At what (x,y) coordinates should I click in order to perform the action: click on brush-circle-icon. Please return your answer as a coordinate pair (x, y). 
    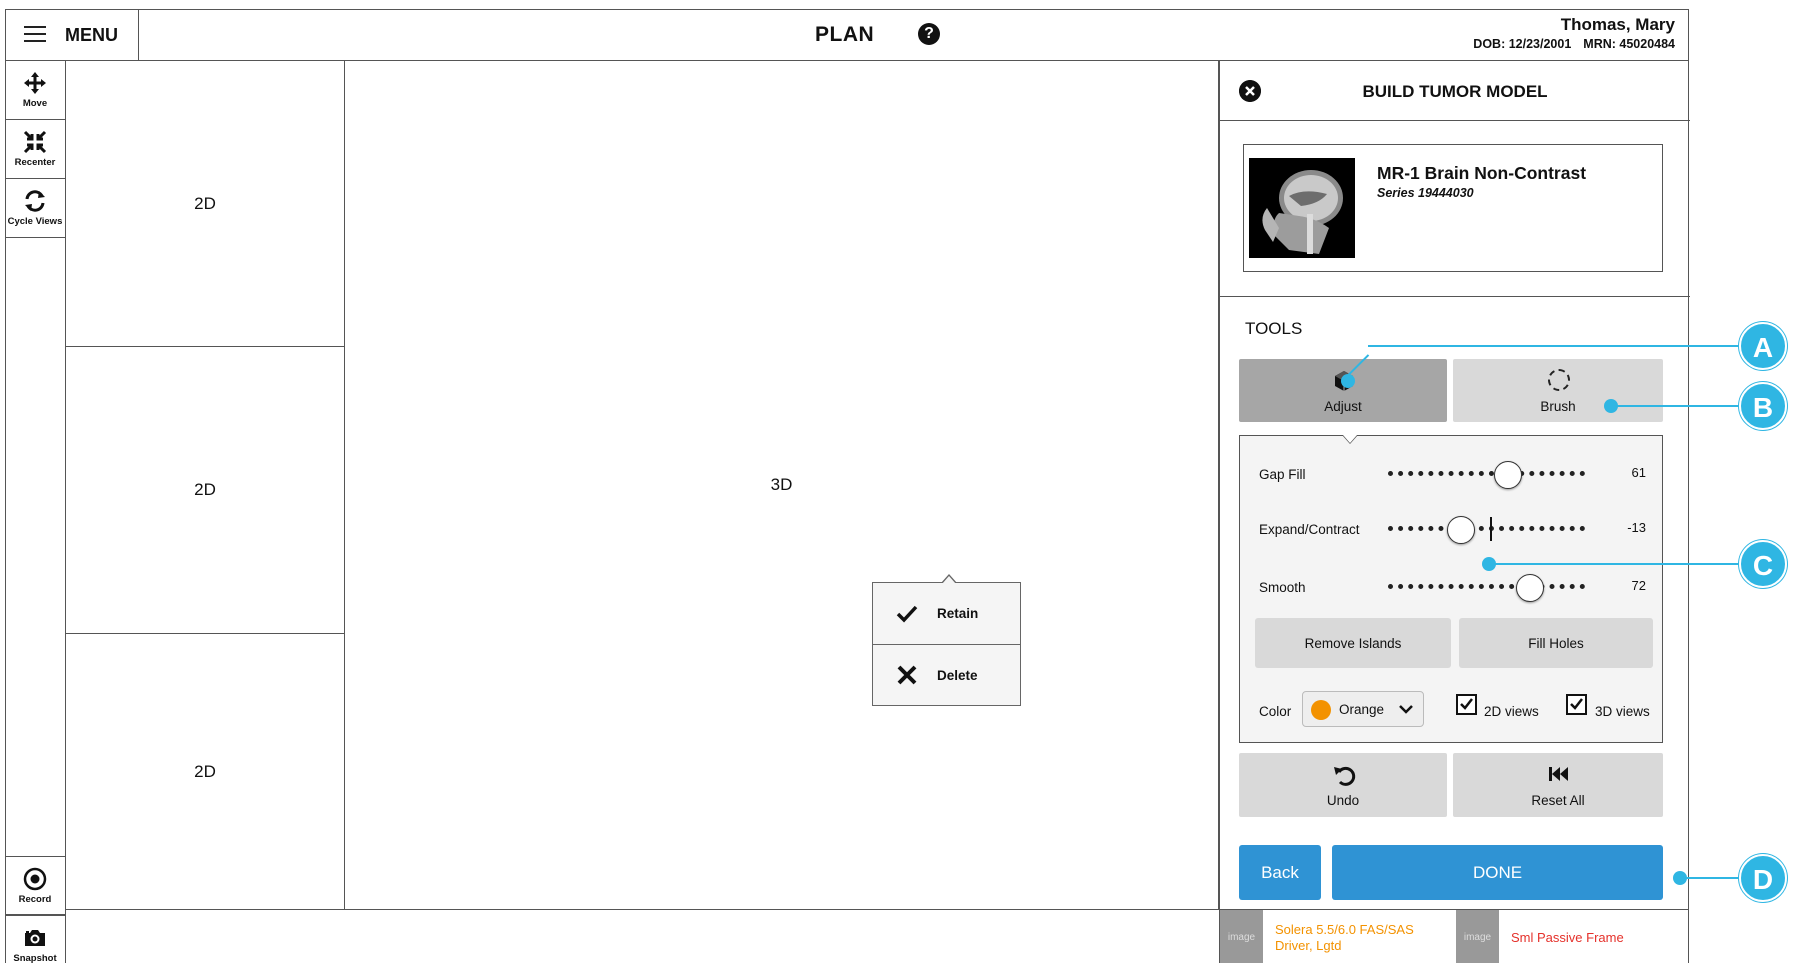
    Looking at the image, I should click on (1559, 380).